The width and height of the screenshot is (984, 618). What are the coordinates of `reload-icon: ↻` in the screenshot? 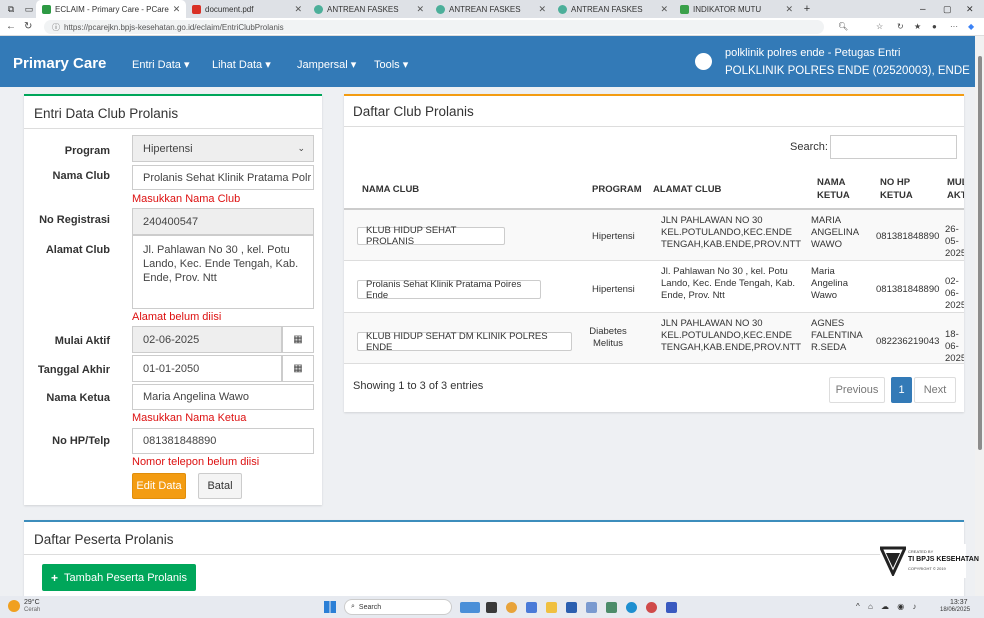 It's located at (28, 26).